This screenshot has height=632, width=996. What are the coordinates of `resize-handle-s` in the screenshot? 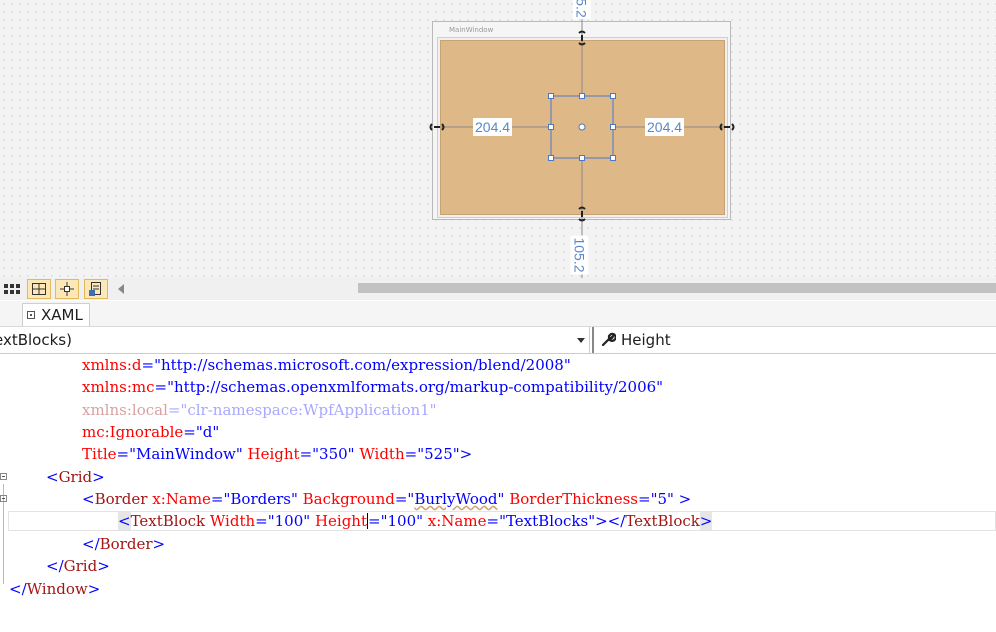 It's located at (582, 158).